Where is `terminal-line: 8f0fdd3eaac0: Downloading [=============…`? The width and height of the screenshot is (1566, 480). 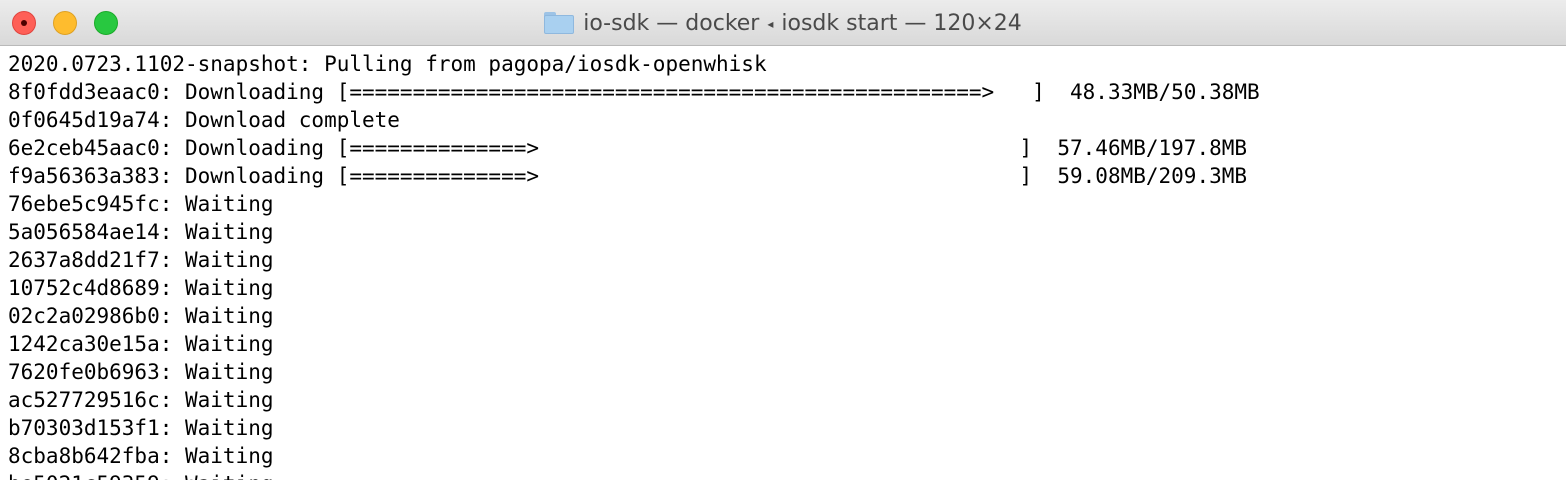
terminal-line: 8f0fdd3eaac0: Downloading [=============… is located at coordinates (634, 92).